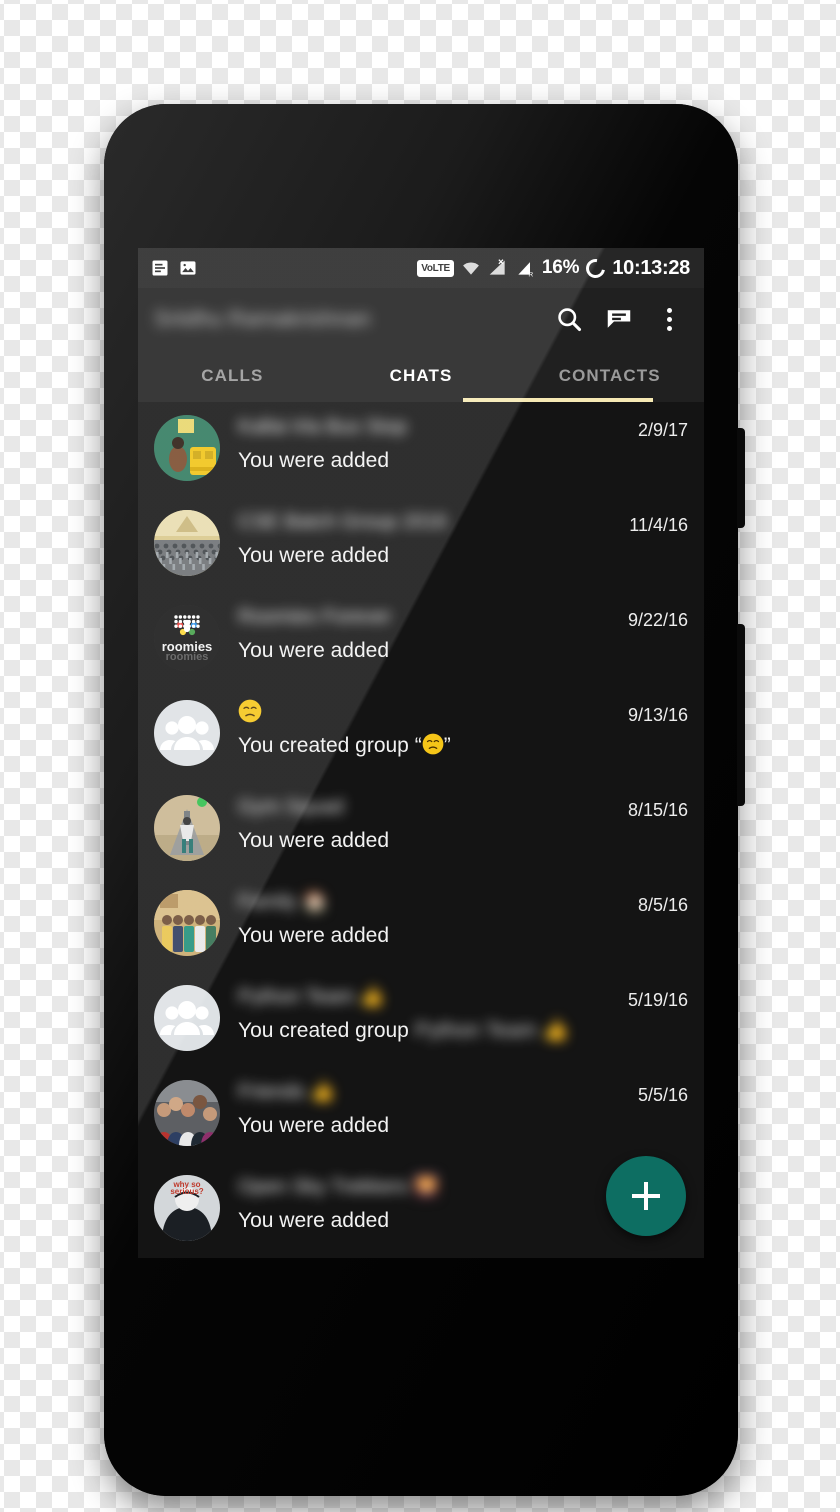  What do you see at coordinates (596, 268) in the screenshot?
I see `battery-circle-icon` at bounding box center [596, 268].